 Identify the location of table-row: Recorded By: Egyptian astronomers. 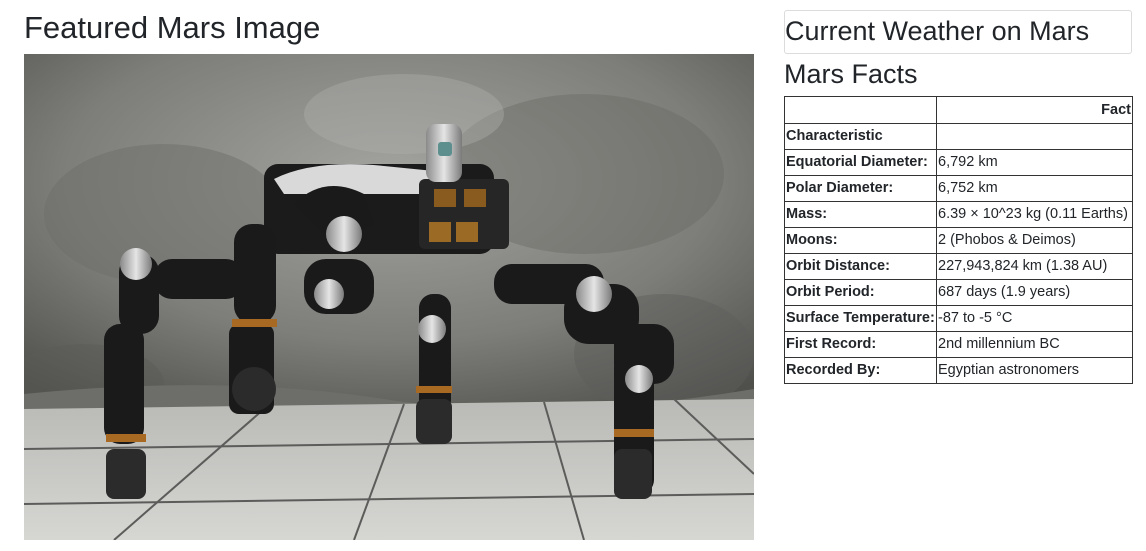
(958, 370).